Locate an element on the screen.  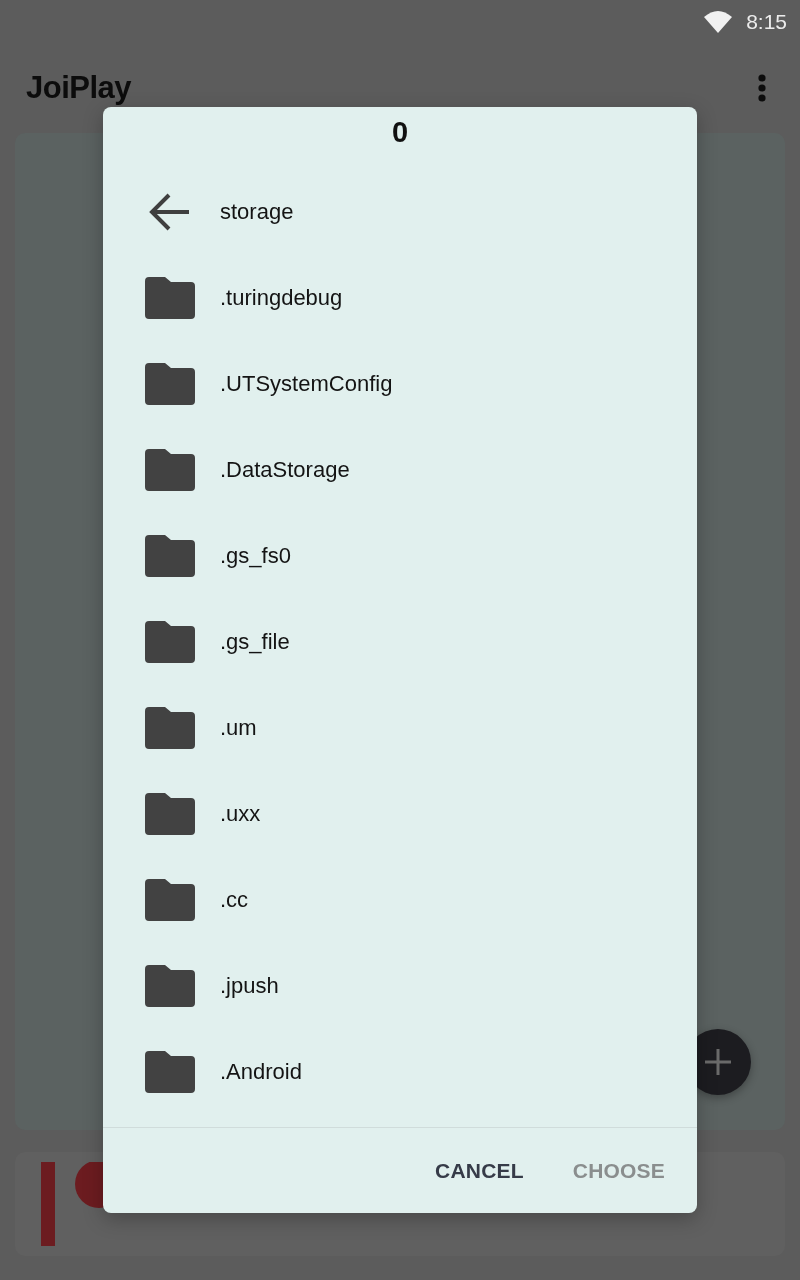
folder-name: .gs_file is located at coordinates (255, 642).